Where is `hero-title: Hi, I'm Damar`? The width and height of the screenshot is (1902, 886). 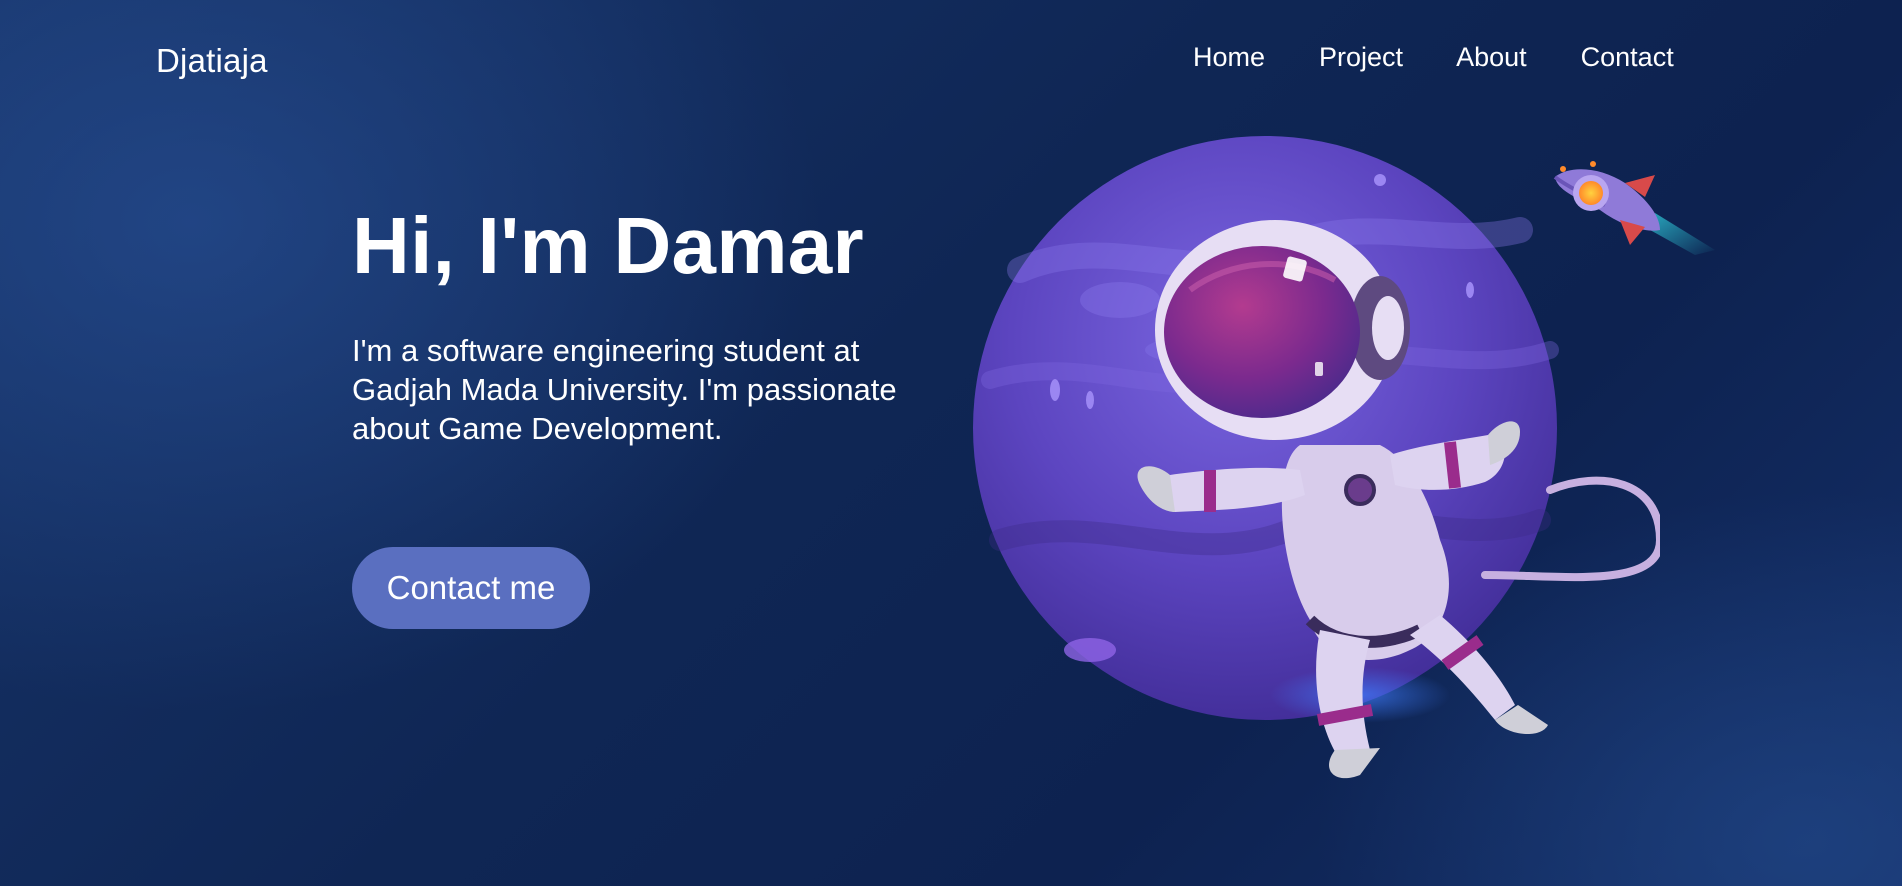 hero-title: Hi, I'm Damar is located at coordinates (608, 245).